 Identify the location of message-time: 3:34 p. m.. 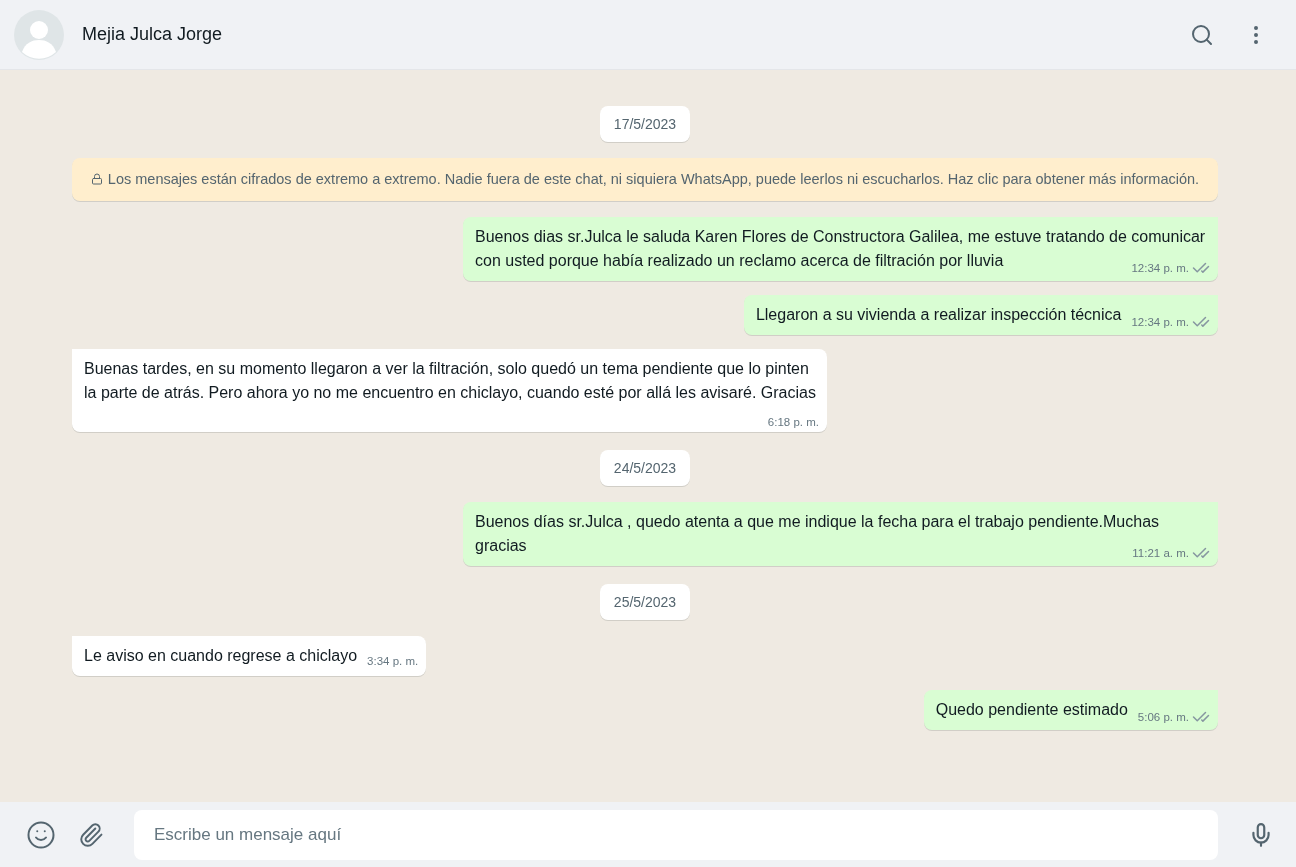
(393, 661).